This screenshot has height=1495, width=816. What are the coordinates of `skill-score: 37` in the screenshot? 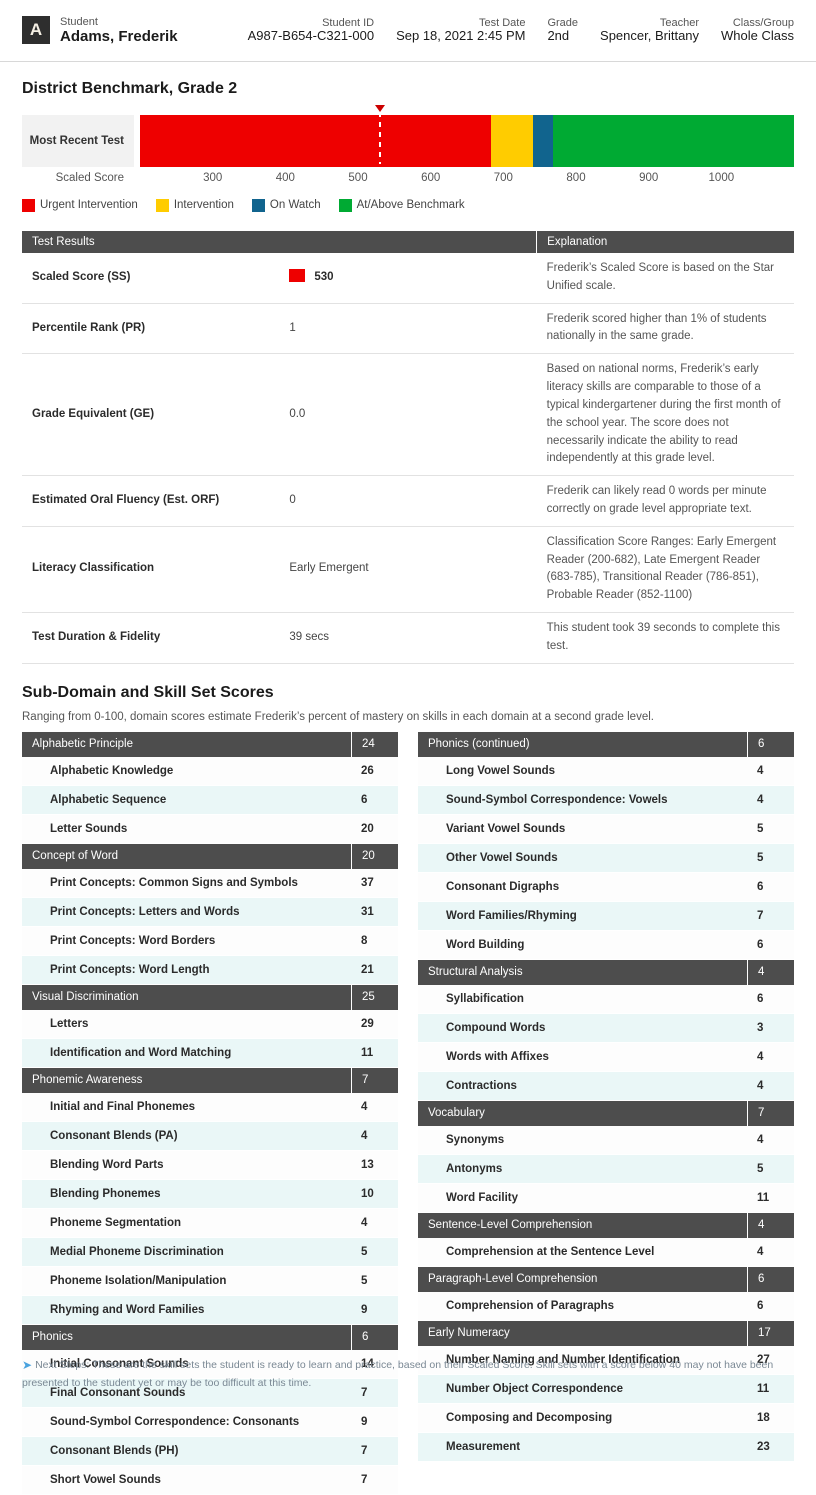 It's located at (367, 882).